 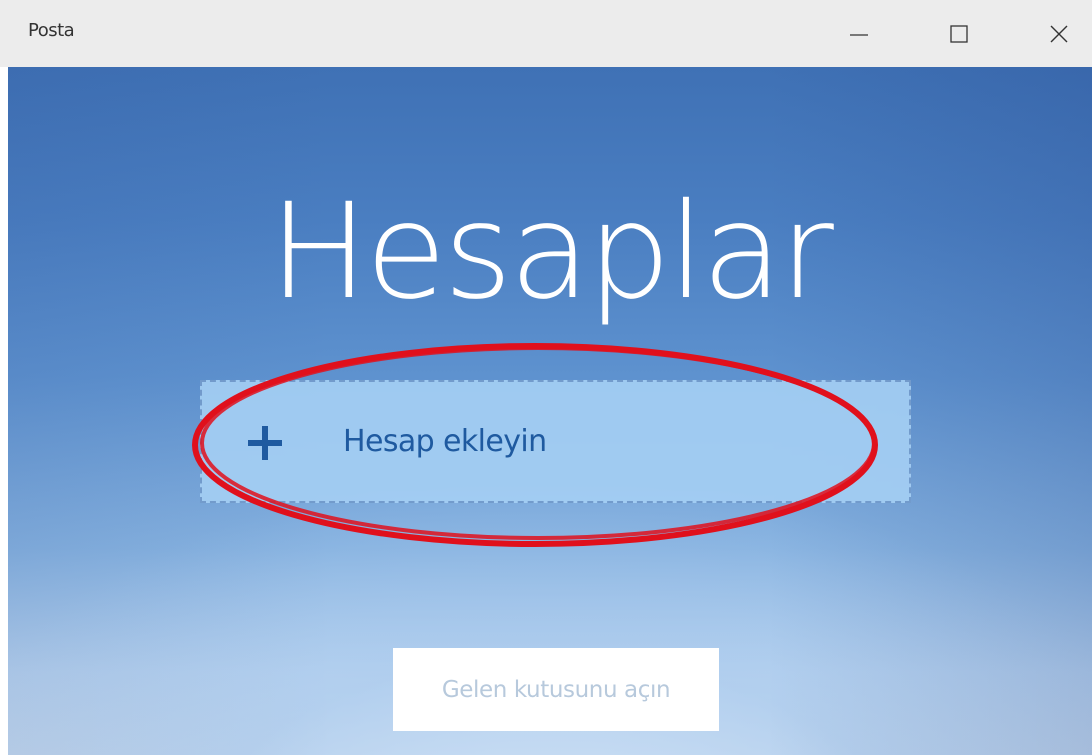 I want to click on minimize-icon, so click(x=859, y=34).